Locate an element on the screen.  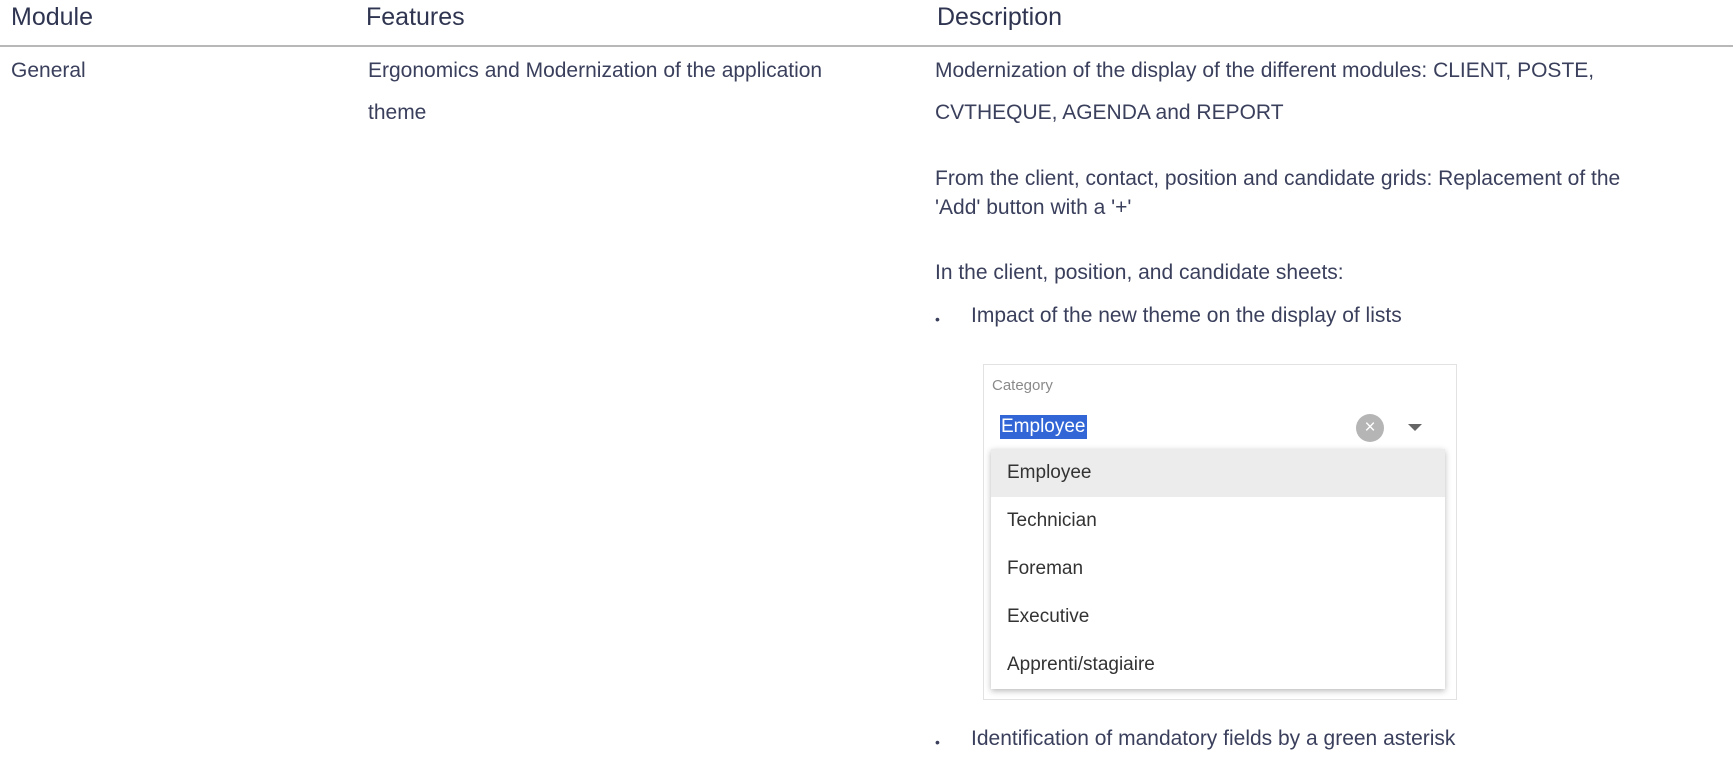
header-description: Description is located at coordinates (1000, 17).